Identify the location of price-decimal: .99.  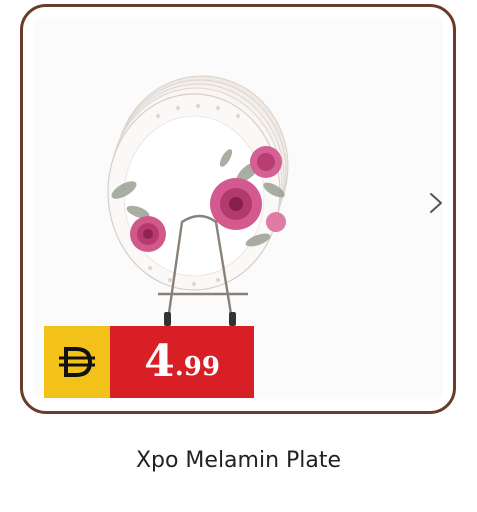
(197, 367).